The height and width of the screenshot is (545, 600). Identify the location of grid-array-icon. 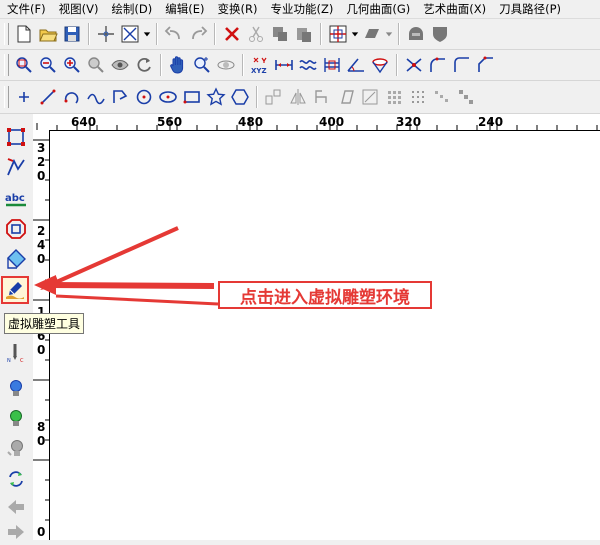
(394, 97).